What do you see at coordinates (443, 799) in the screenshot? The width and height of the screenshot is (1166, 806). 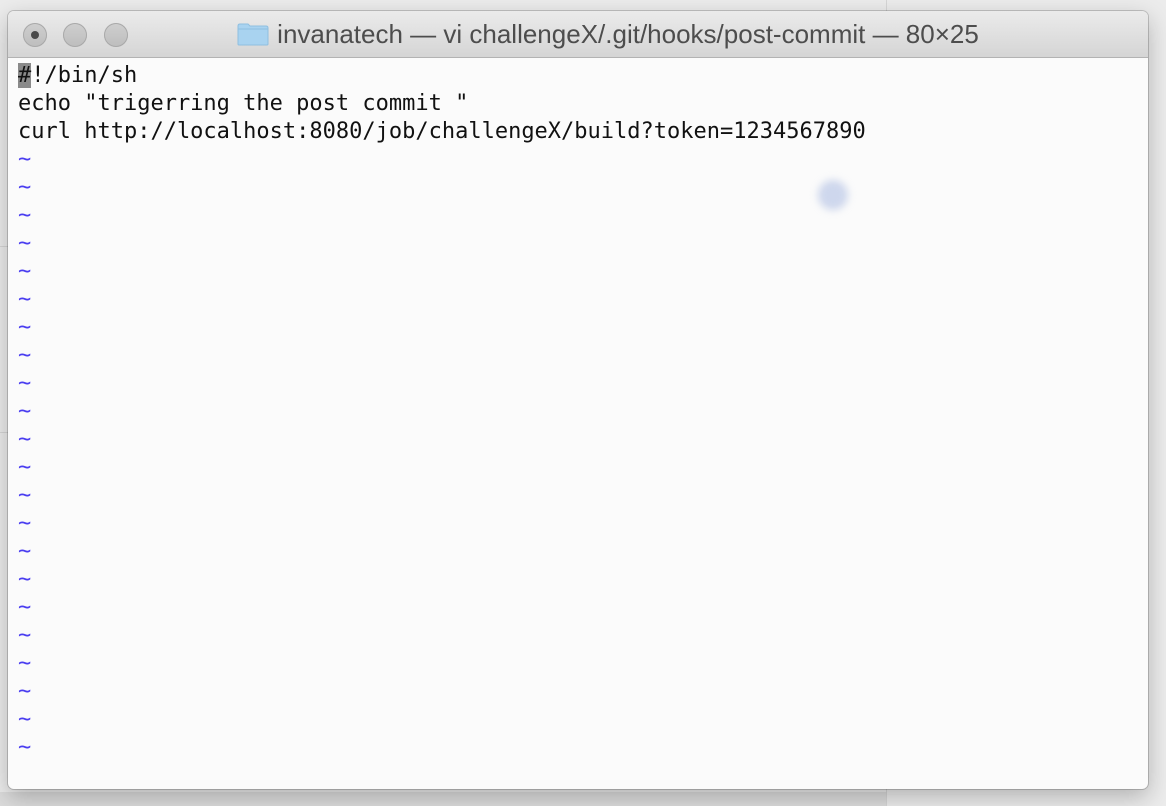 I see `background-window-bottom` at bounding box center [443, 799].